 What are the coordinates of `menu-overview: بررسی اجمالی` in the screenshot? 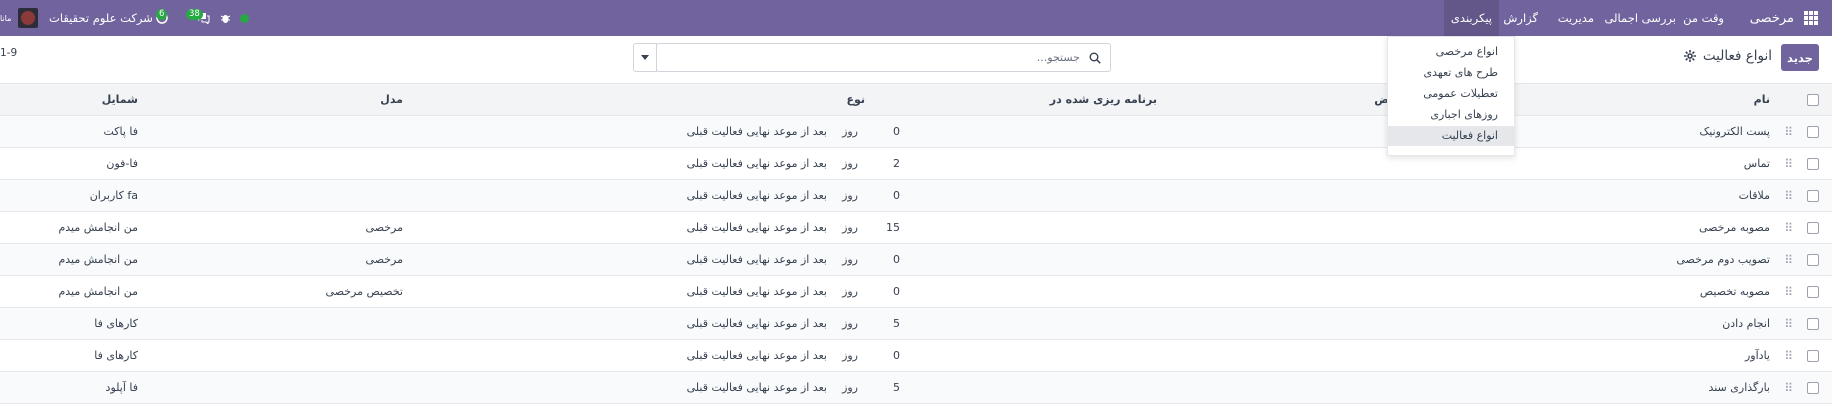 It's located at (1640, 18).